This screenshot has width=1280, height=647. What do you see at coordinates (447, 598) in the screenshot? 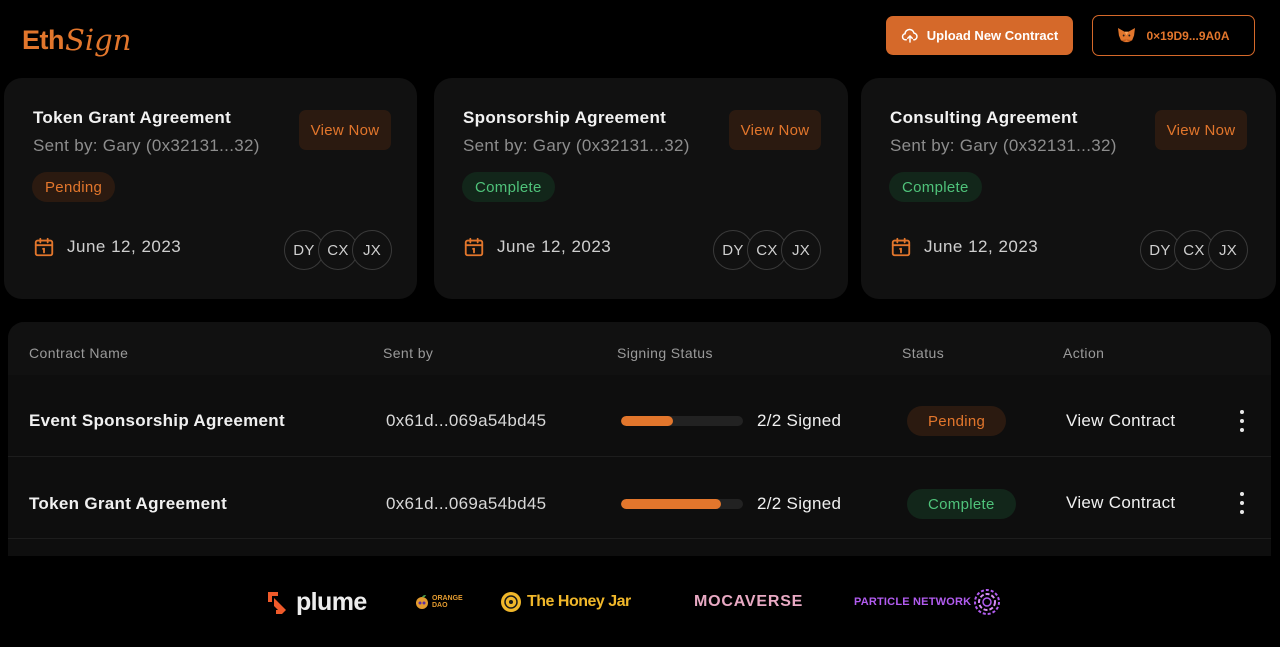
I see `orange-dao-text-line1: ORANGE` at bounding box center [447, 598].